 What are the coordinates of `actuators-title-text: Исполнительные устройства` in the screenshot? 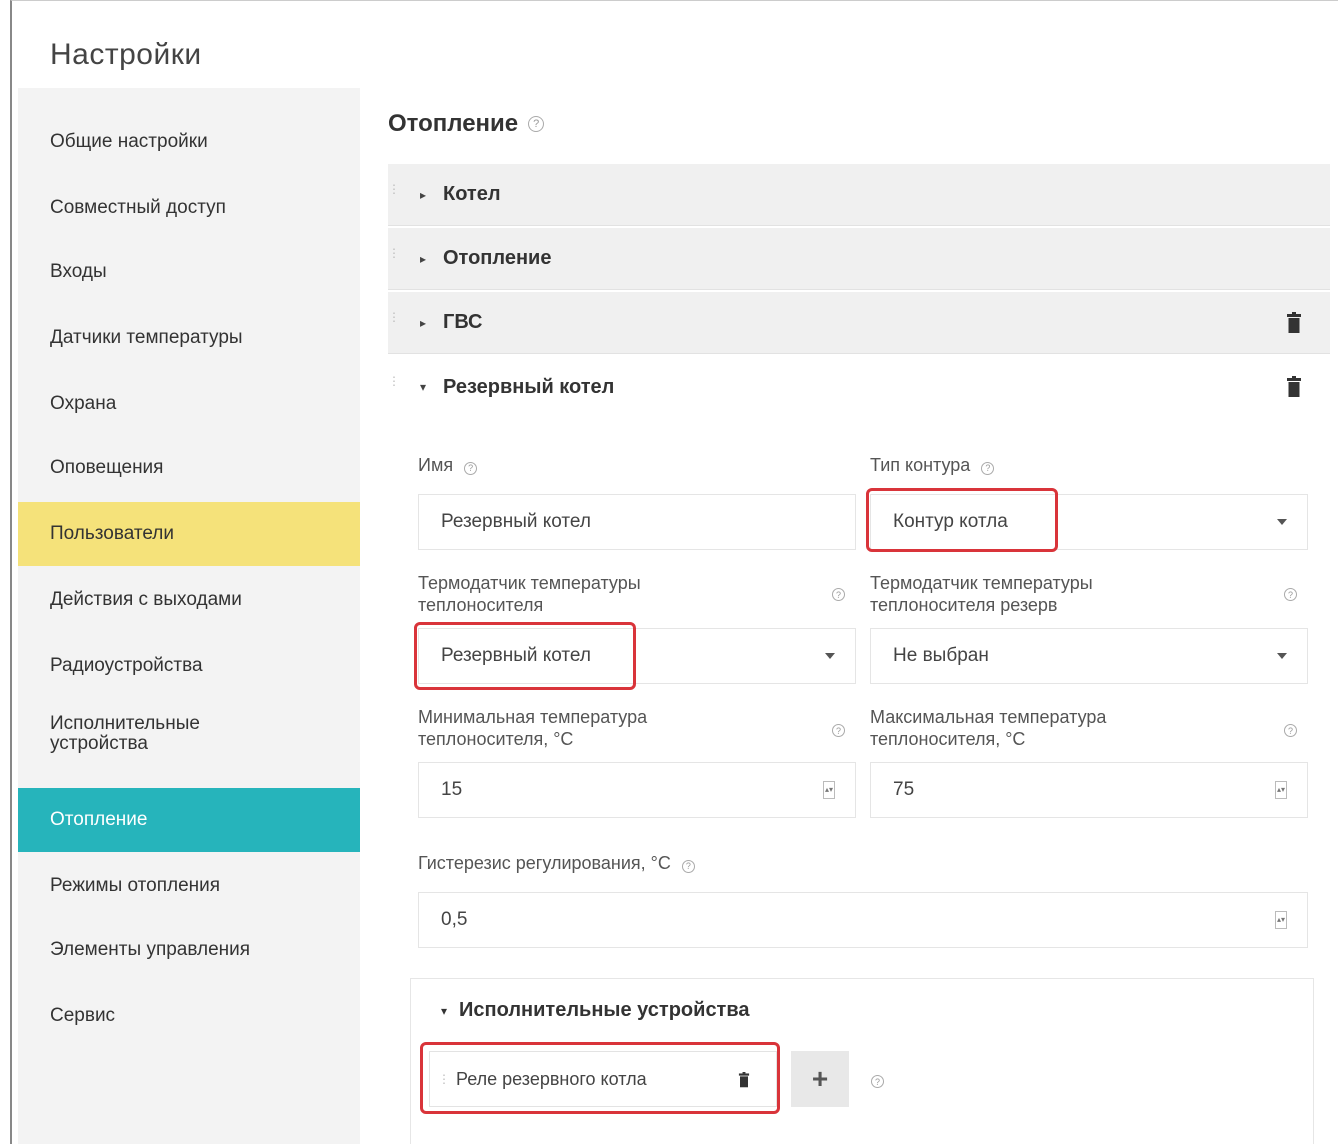 It's located at (604, 1010).